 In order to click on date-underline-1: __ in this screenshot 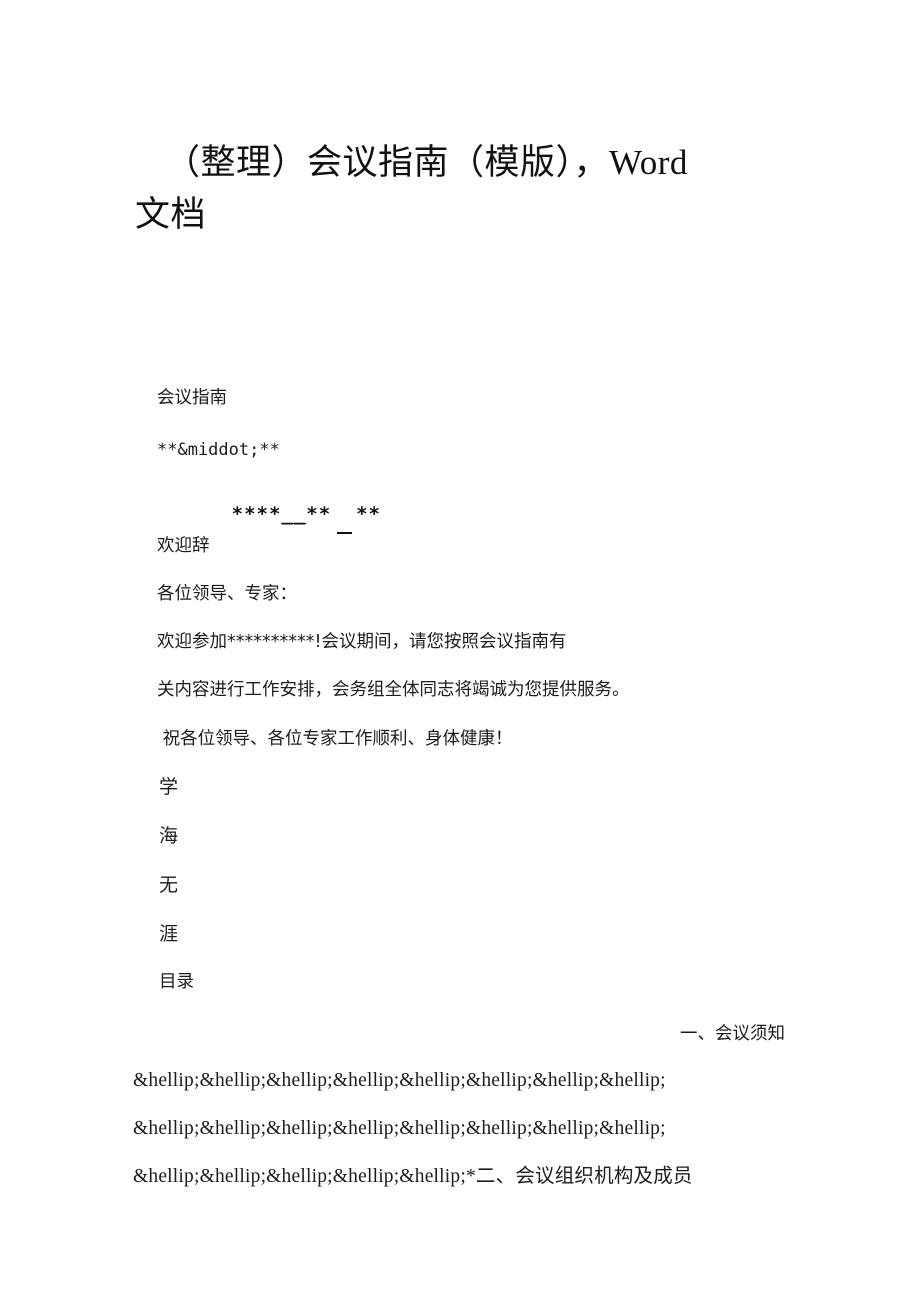, I will do `click(294, 514)`.